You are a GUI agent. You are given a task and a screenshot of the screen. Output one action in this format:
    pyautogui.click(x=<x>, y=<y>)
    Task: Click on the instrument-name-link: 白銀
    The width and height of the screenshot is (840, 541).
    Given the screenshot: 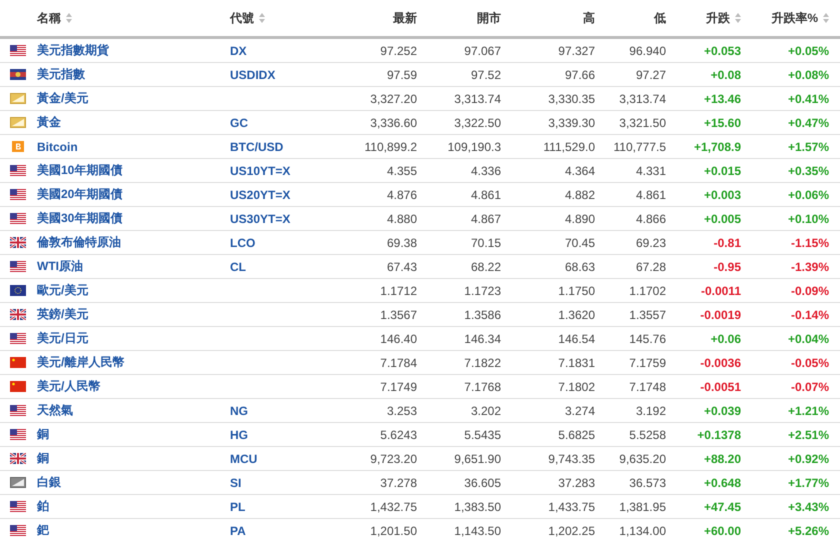 What is the action you would take?
    pyautogui.click(x=49, y=482)
    